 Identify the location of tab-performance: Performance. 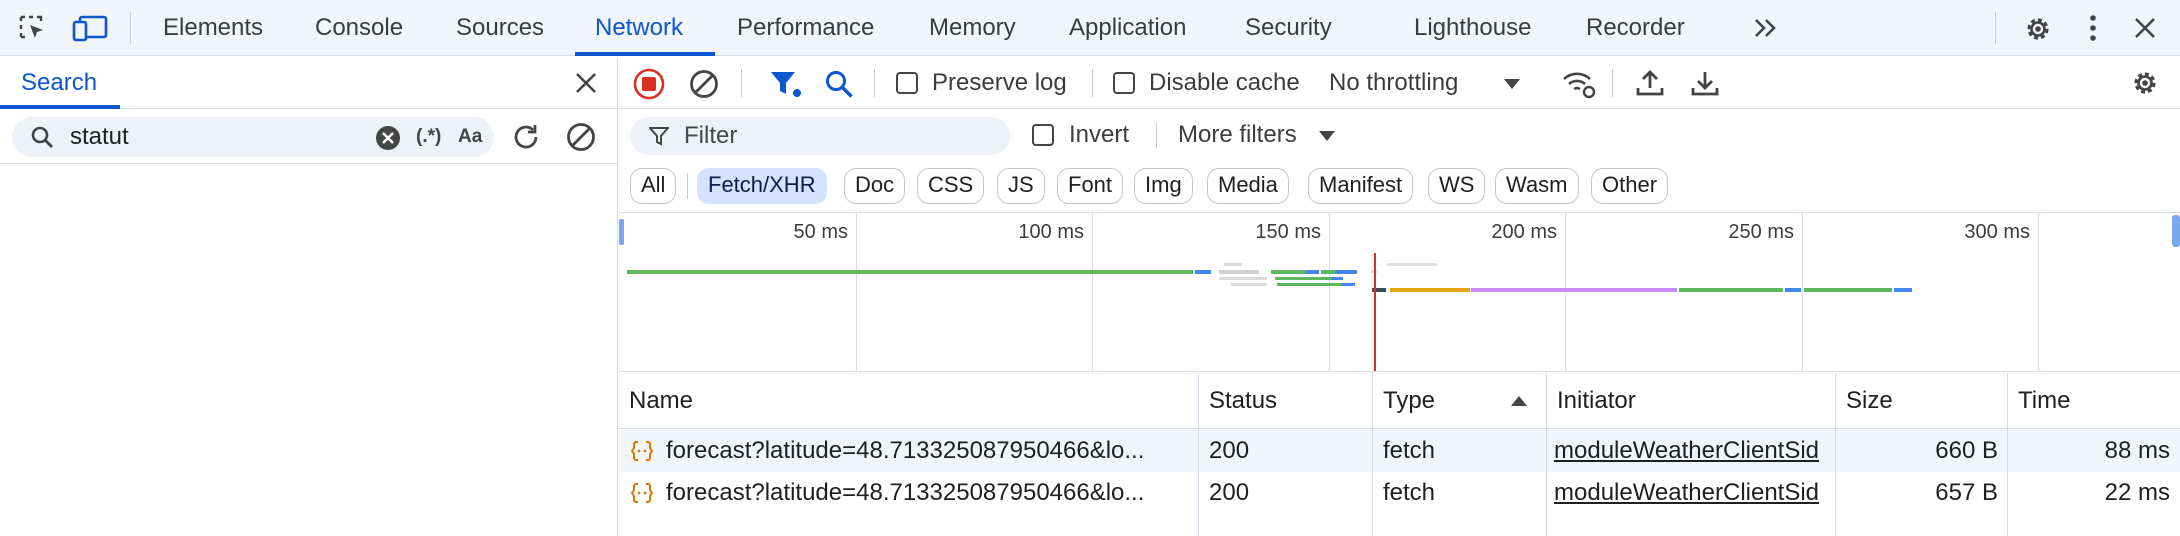
(805, 28).